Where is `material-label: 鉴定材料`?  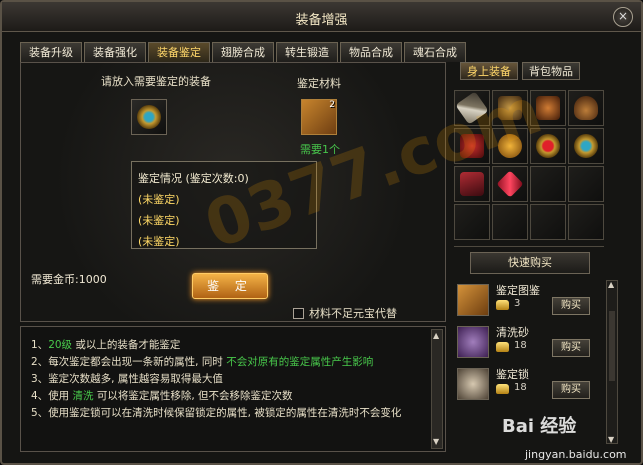
material-label: 鉴定材料 is located at coordinates (319, 83).